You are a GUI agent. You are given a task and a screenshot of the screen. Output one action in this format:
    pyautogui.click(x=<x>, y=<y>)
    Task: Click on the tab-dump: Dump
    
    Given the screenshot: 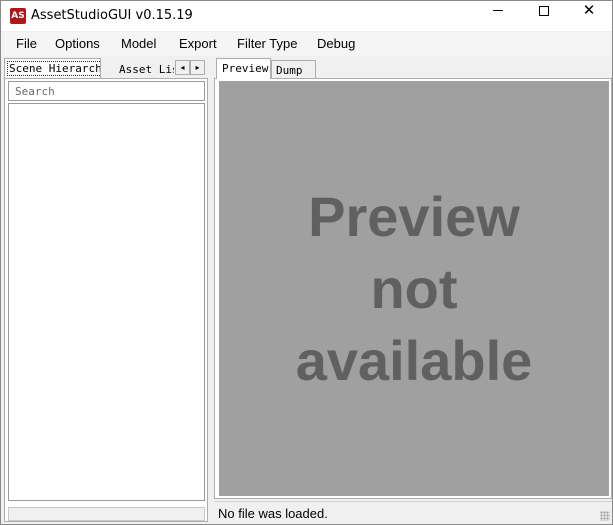 What is the action you would take?
    pyautogui.click(x=293, y=69)
    